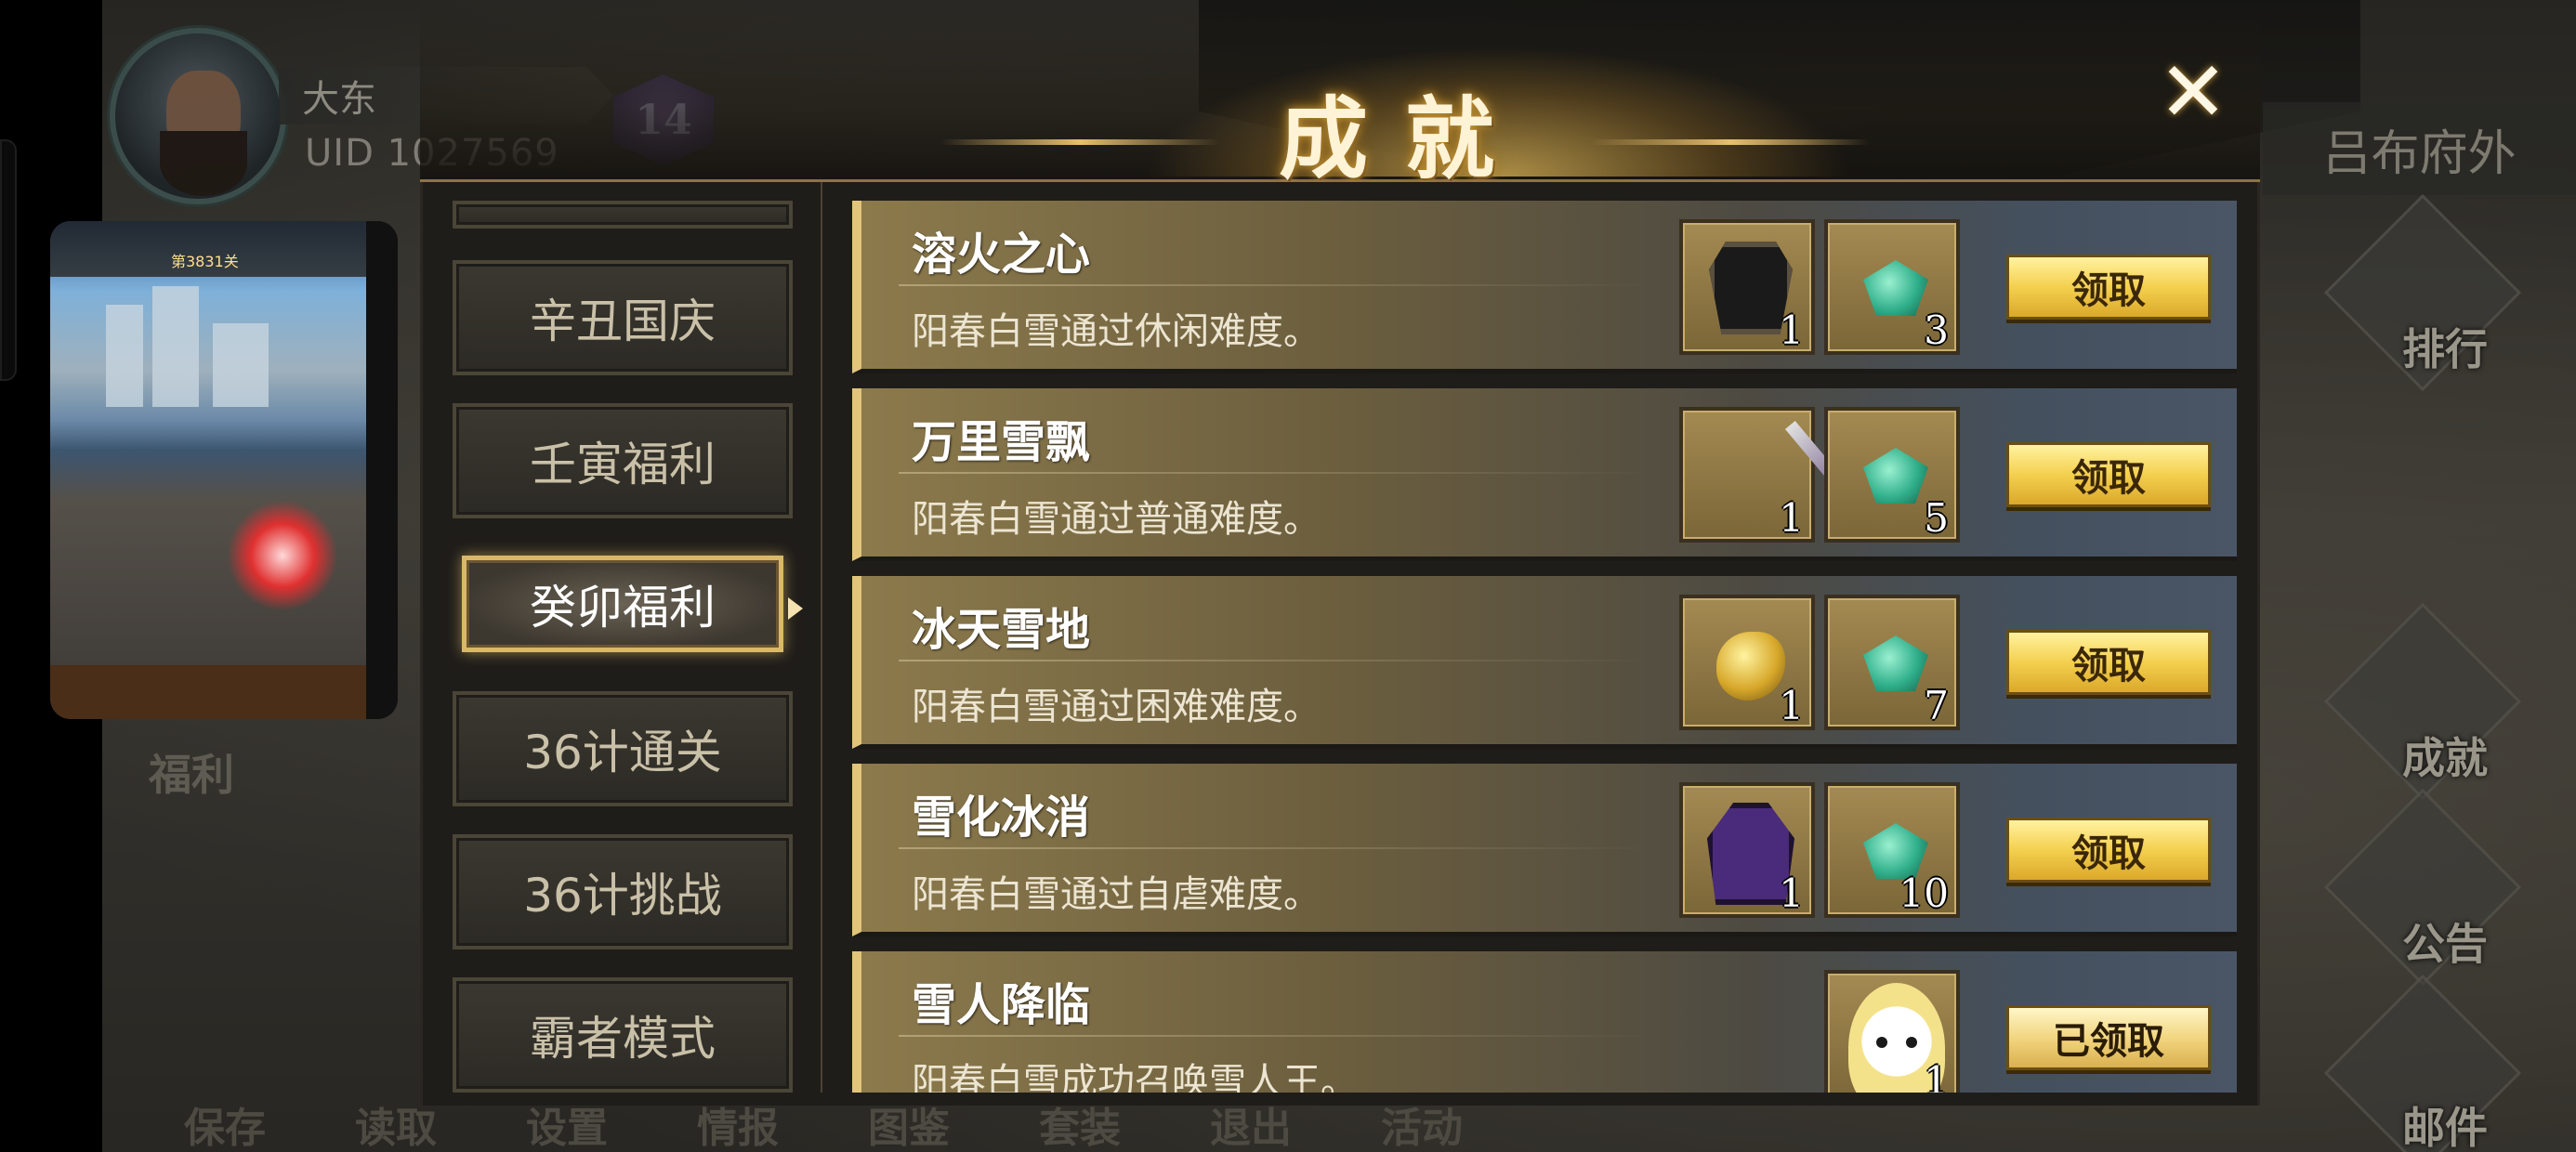 The height and width of the screenshot is (1152, 2576). I want to click on achievement-row: 雪化冰消 阳春白雪通过自虐难度。 1 10 领取, so click(1544, 850).